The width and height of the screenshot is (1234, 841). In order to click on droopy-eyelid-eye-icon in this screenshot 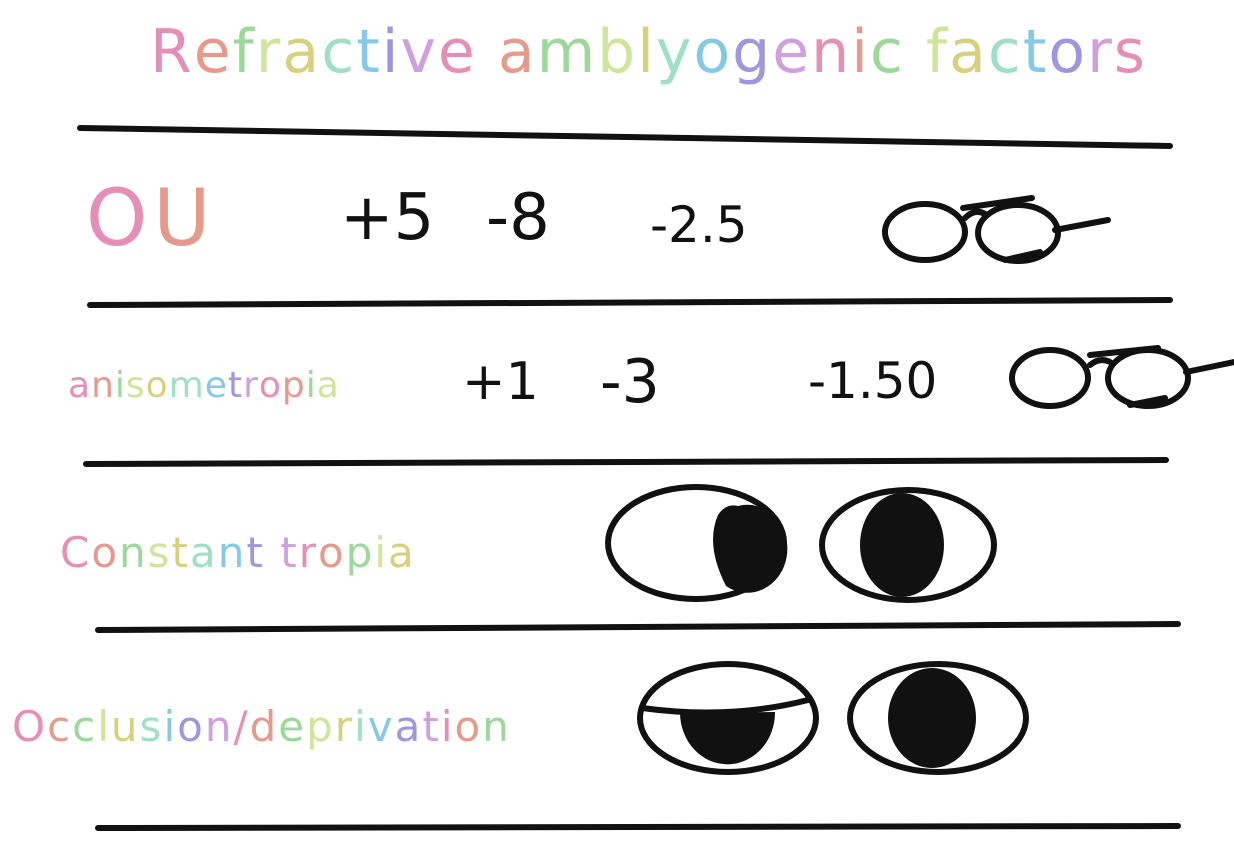, I will do `click(728, 718)`.